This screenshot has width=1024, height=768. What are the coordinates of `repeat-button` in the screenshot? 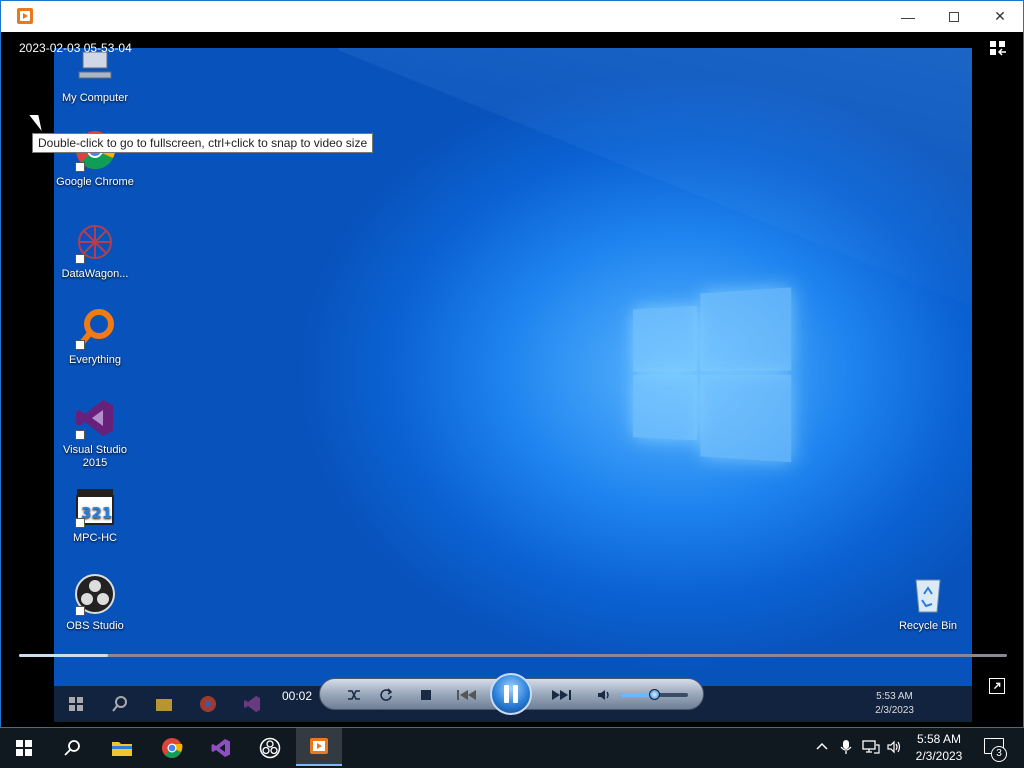 It's located at (386, 695).